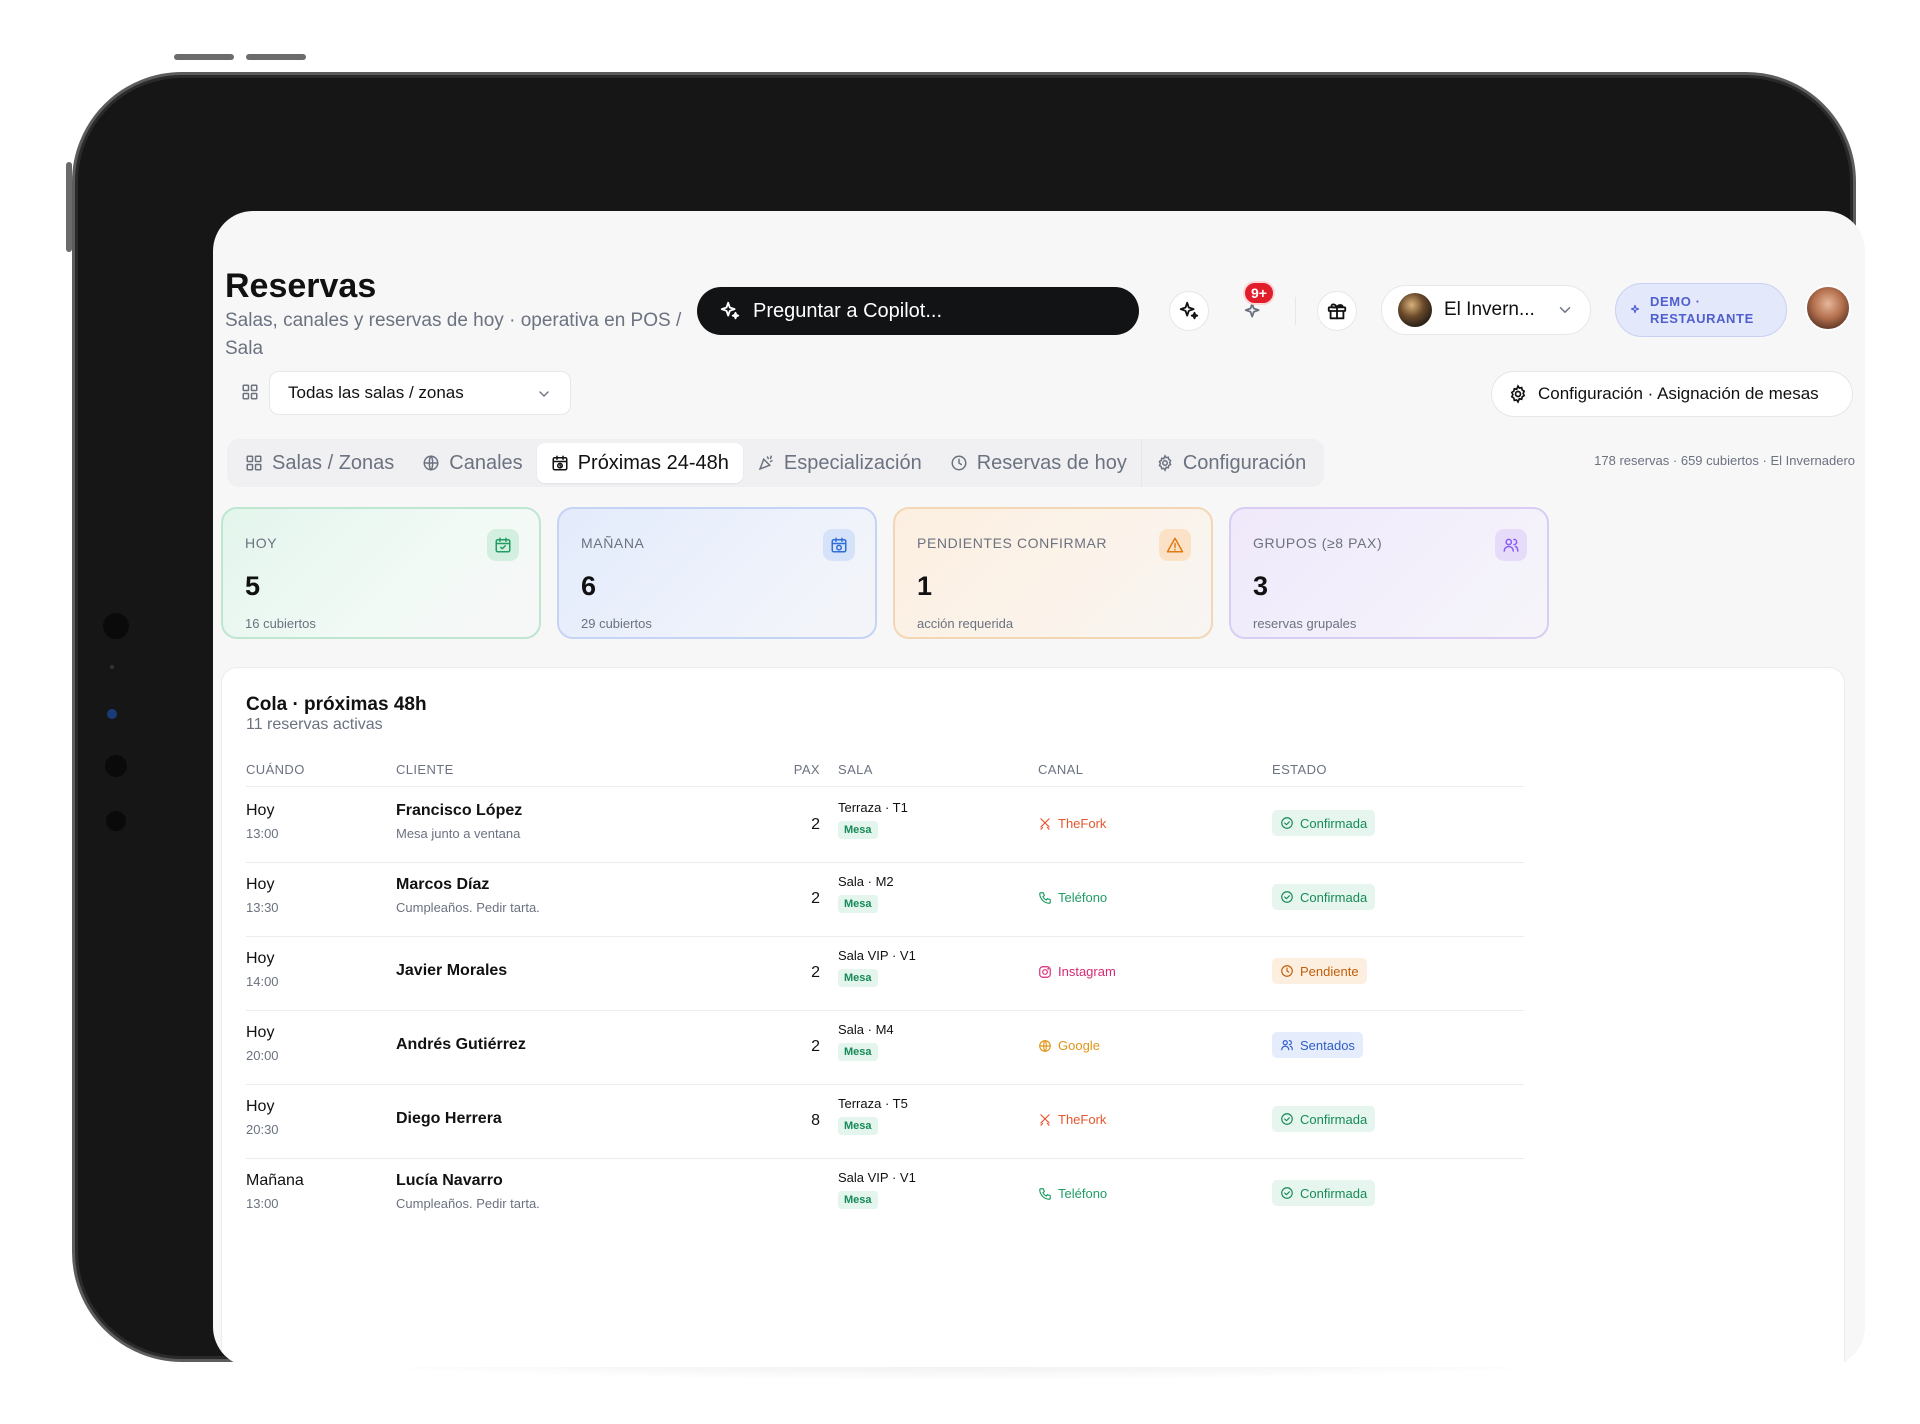  Describe the element at coordinates (877, 967) in the screenshot. I see `sala-cell: Sala VIP · V1 Mesa` at that location.